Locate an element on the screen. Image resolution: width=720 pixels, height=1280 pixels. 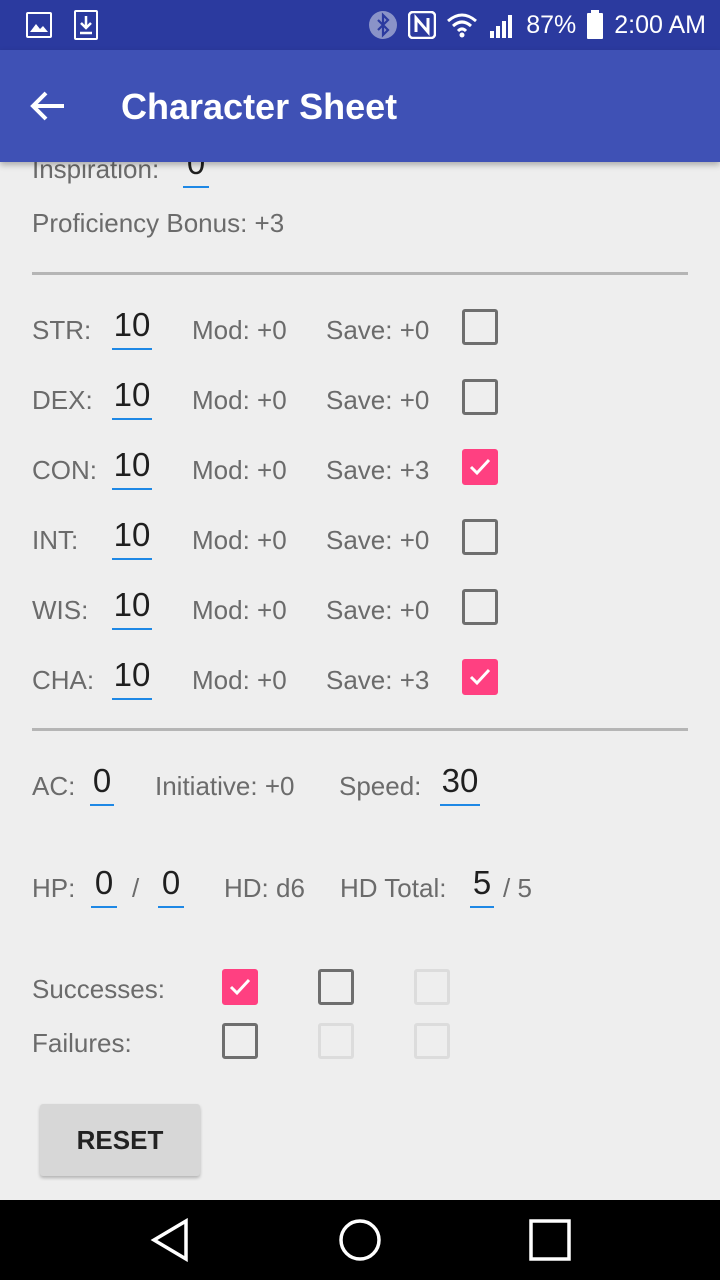
hp-current-input: 0 is located at coordinates (104, 886).